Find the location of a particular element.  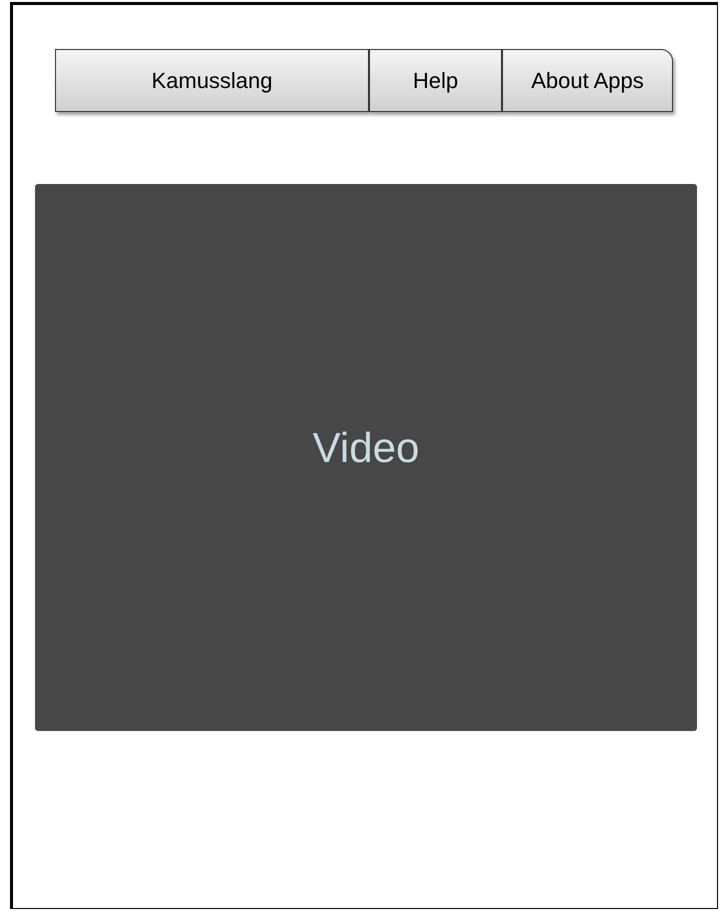

tab: About Apps is located at coordinates (587, 80).